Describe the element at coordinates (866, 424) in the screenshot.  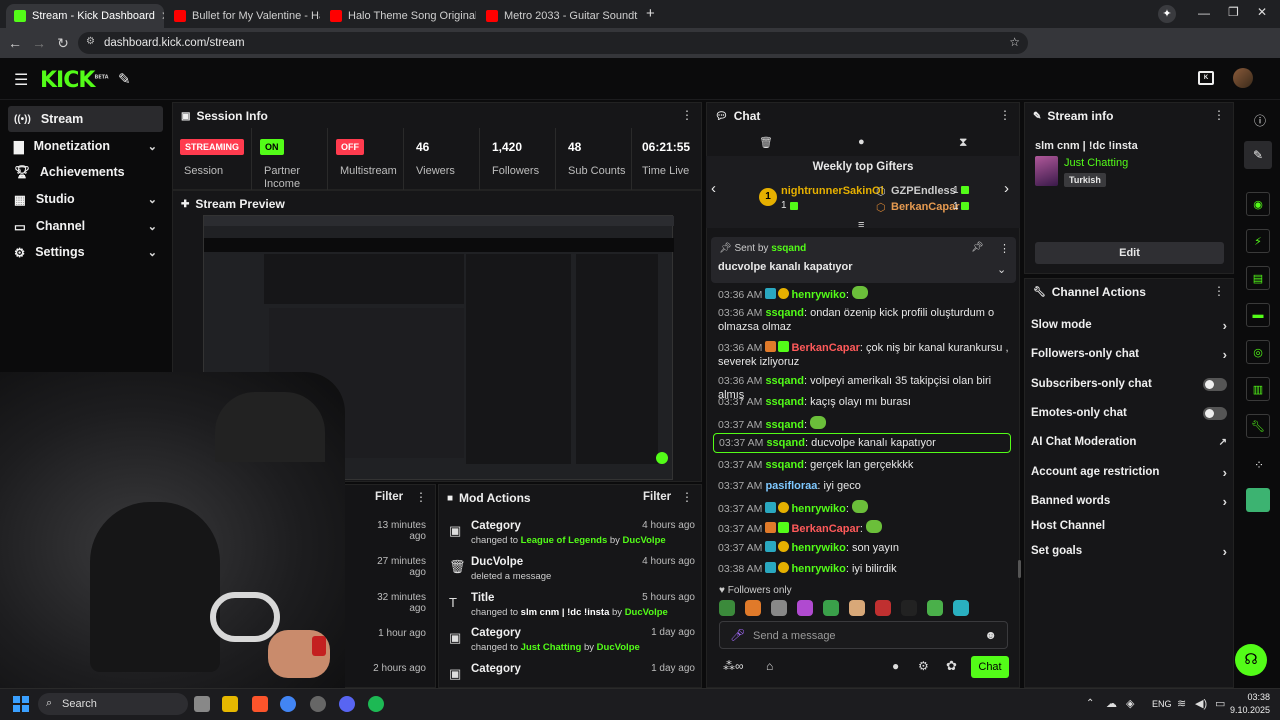
I see `chat-message: 03:37 AM ssqand:` at that location.